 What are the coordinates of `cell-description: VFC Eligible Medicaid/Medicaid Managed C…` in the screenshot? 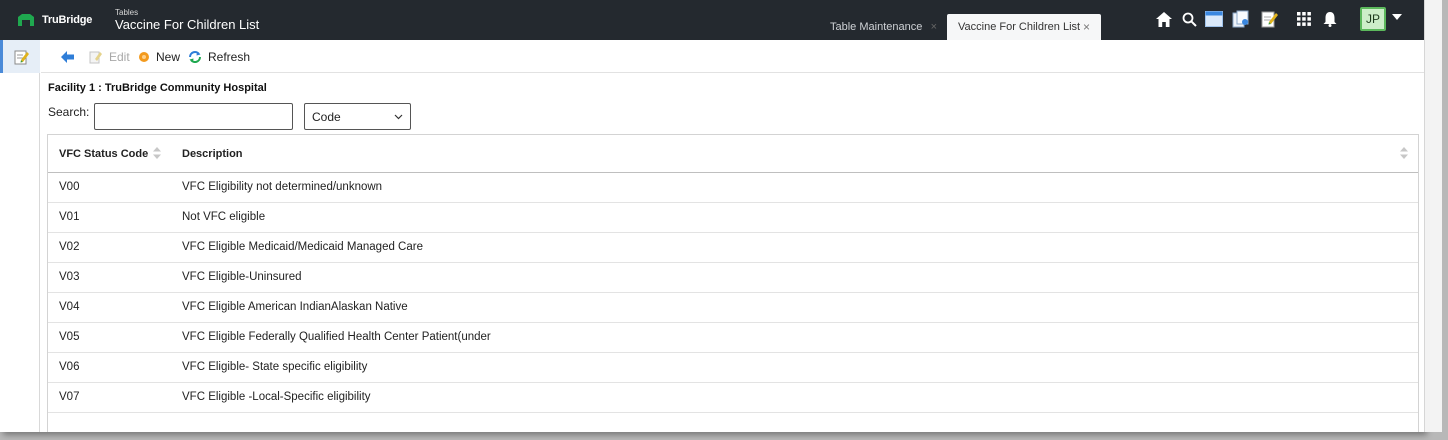 It's located at (302, 247).